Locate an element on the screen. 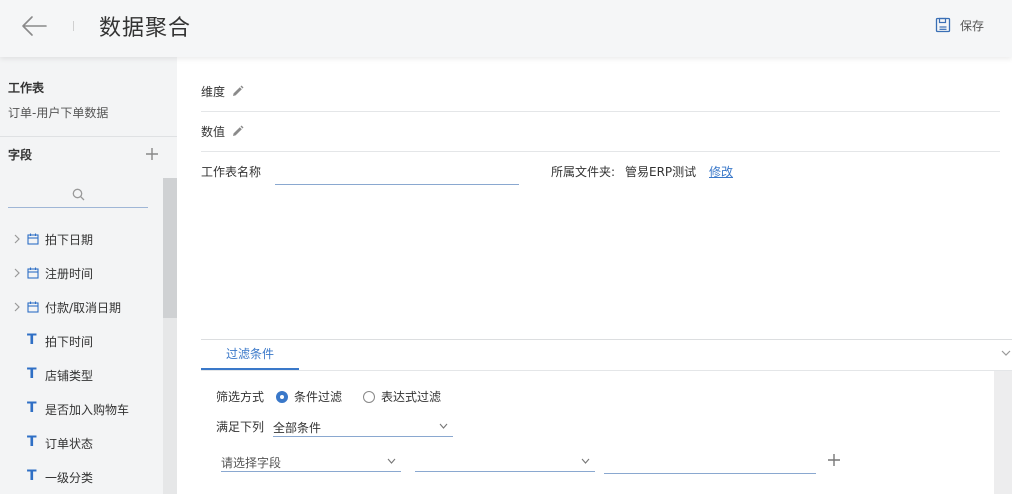 The image size is (1012, 494). filter-scrollbar is located at coordinates (1003, 432).